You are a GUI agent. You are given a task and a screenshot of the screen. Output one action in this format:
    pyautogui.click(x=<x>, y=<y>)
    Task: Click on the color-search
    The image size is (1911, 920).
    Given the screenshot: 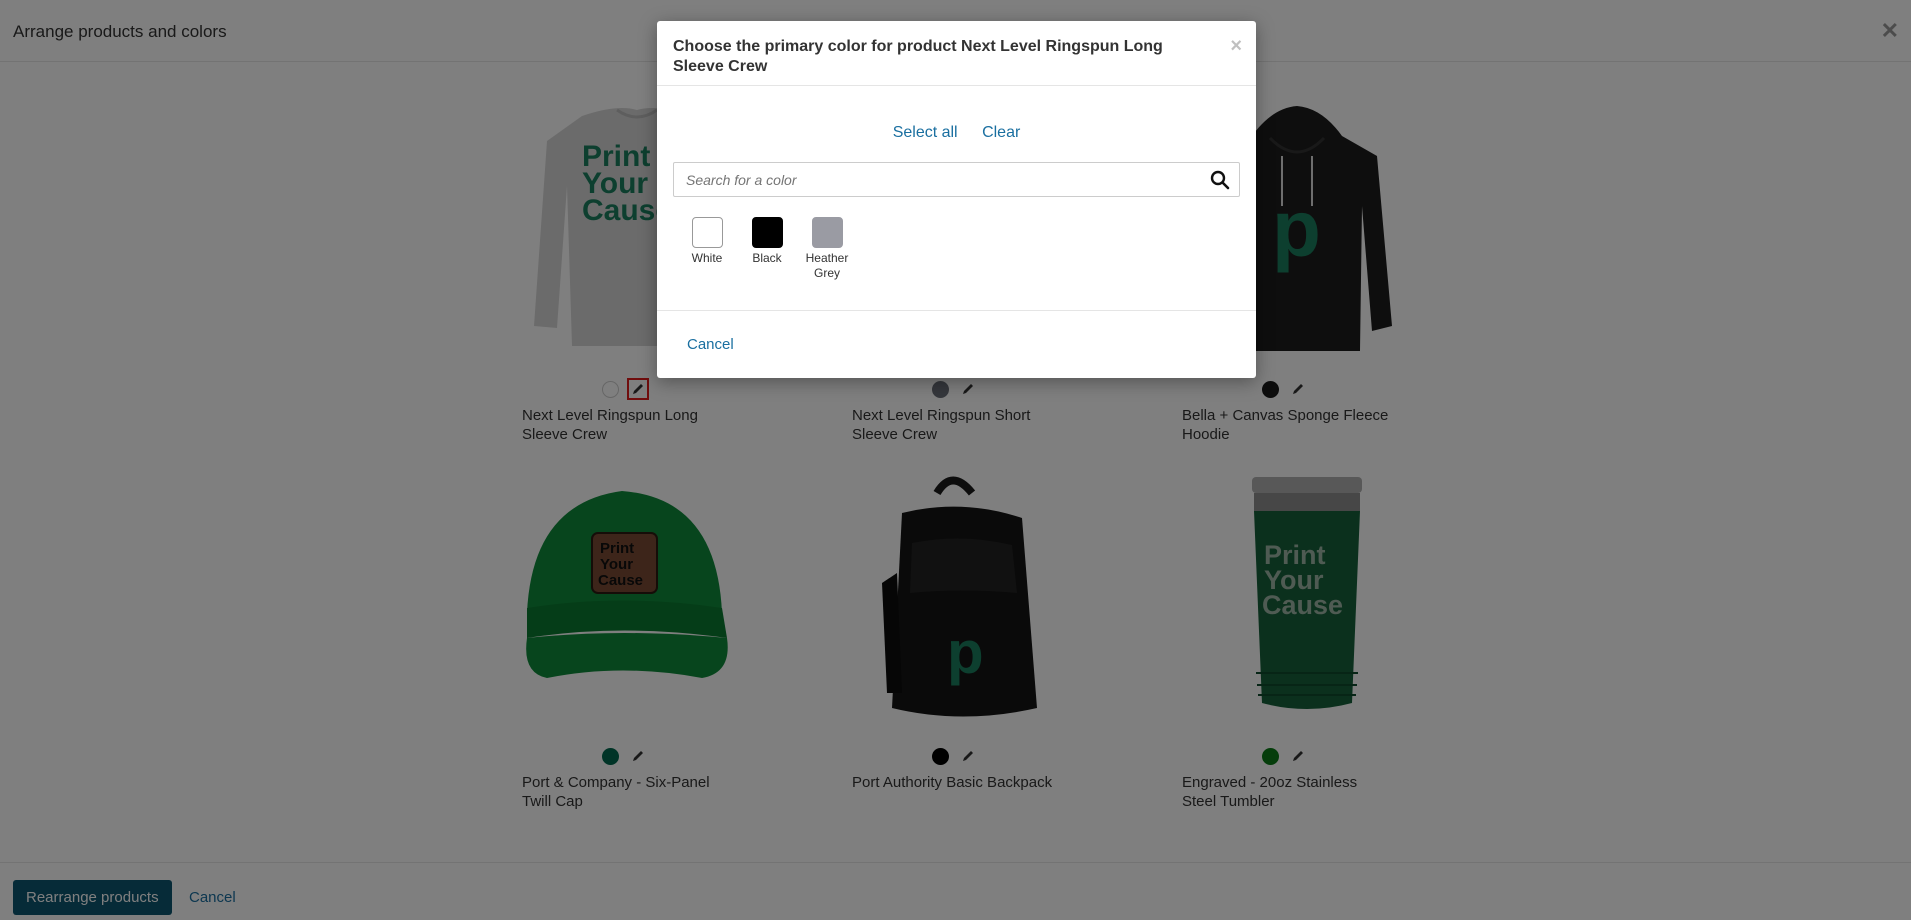 What is the action you would take?
    pyautogui.click(x=956, y=179)
    